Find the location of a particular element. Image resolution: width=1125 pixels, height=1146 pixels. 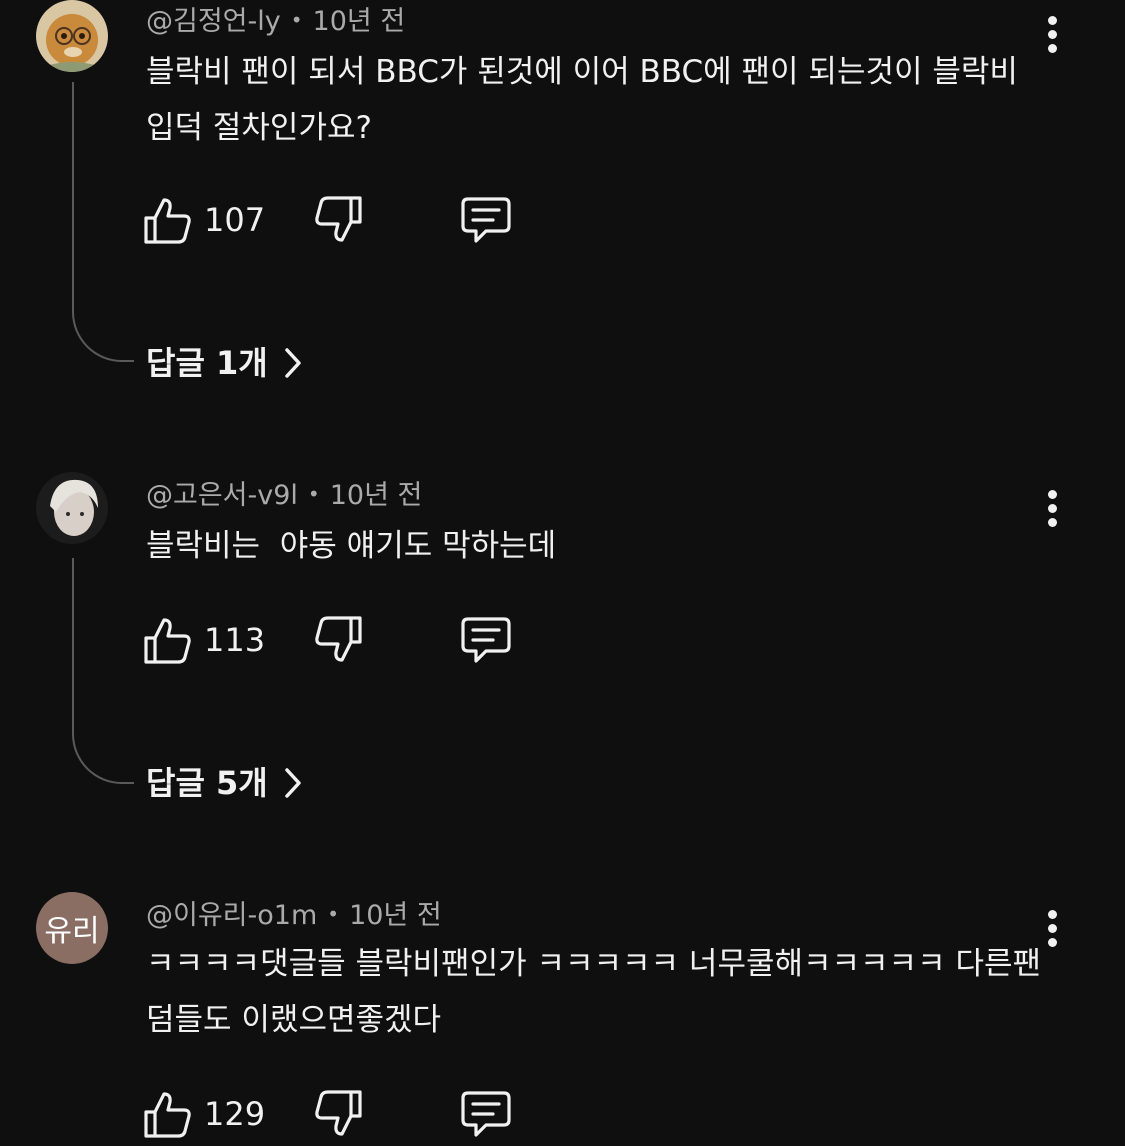

cartoon-avatar-icon is located at coordinates (72, 36).